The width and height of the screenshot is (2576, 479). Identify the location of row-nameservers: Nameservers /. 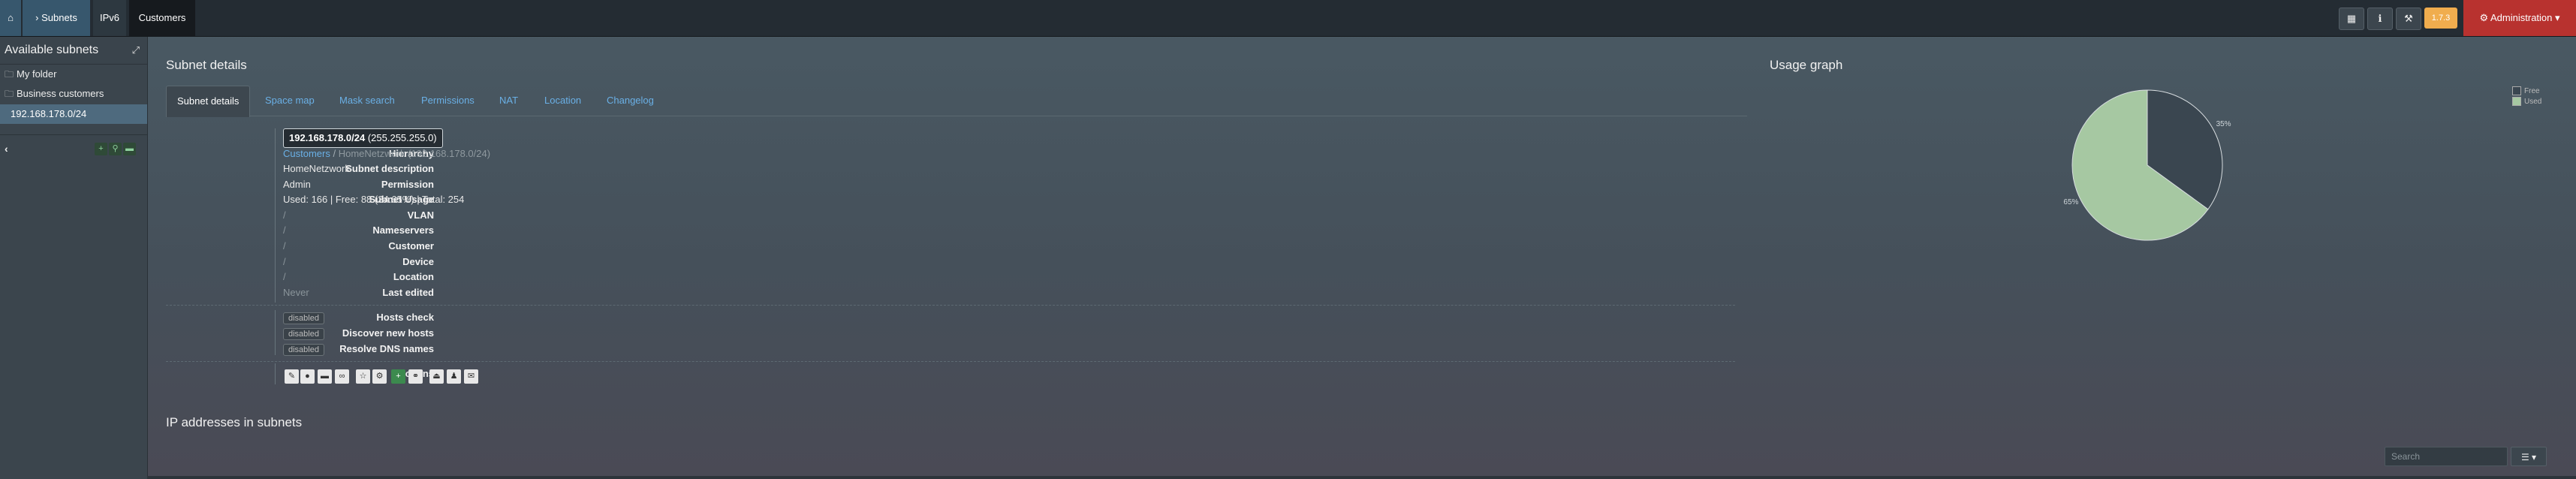
(879, 230).